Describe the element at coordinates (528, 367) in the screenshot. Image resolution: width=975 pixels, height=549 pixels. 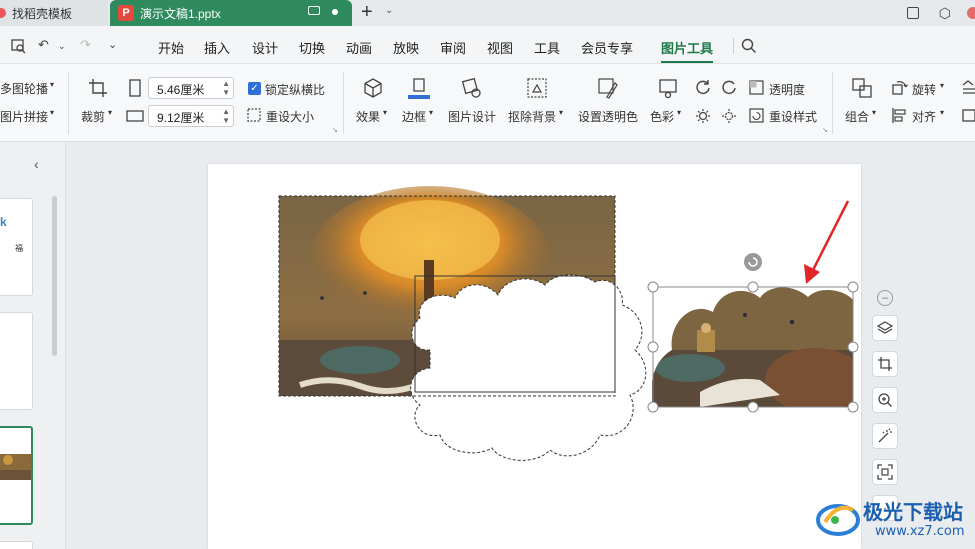
I see `cloud-shape` at that location.